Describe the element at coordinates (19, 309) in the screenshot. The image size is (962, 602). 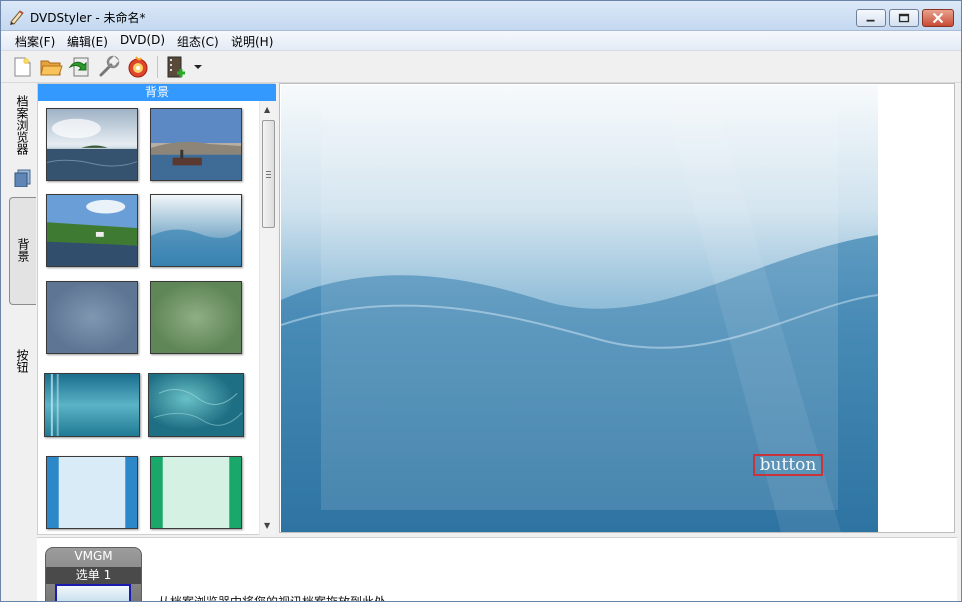
I see `side-tabs: 档案浏览器 背景 按钮` at that location.